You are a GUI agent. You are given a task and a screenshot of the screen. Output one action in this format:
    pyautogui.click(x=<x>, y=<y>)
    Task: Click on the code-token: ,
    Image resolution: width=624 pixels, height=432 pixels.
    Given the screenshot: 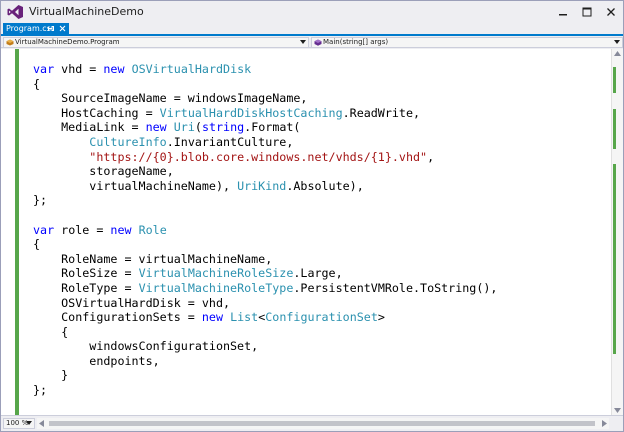 What is the action you would take?
    pyautogui.click(x=431, y=156)
    